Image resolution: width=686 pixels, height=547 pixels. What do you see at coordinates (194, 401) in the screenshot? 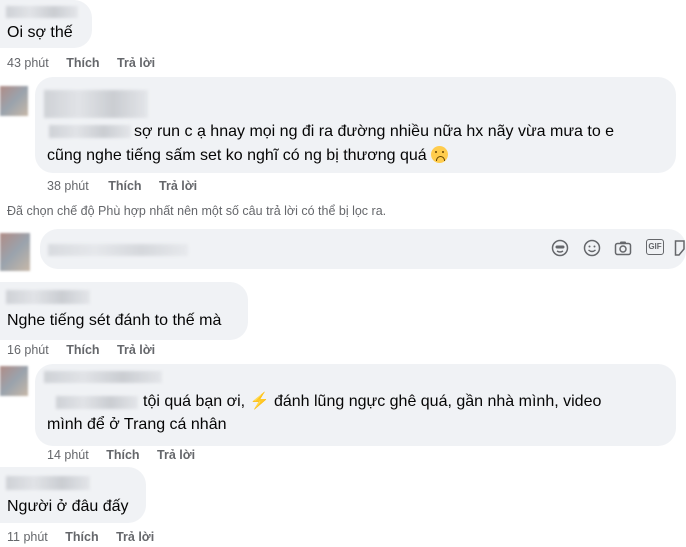
I see `comment-text-span: tội quá bạn ơi,` at bounding box center [194, 401].